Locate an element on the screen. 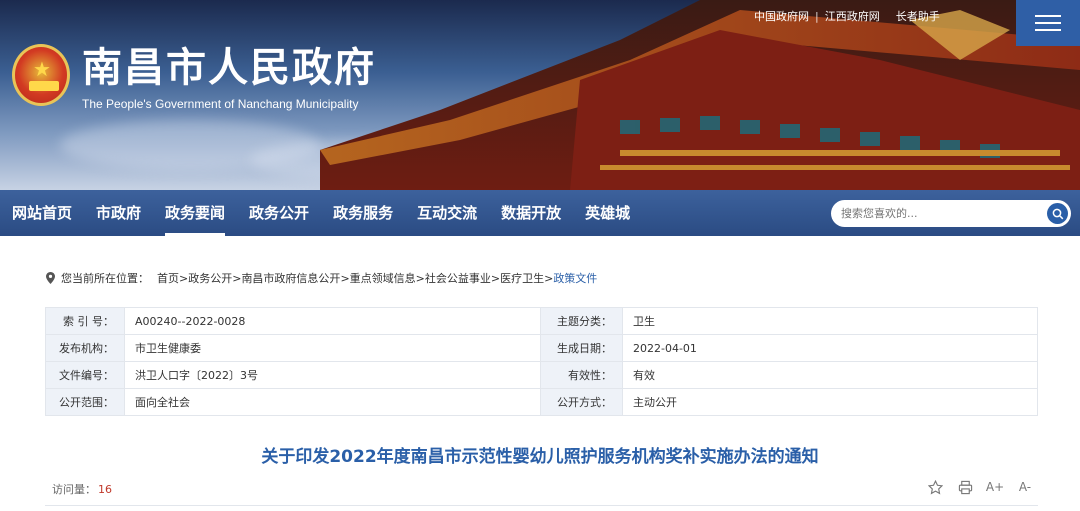  site-title: 南昌市人民政府 is located at coordinates (229, 68).